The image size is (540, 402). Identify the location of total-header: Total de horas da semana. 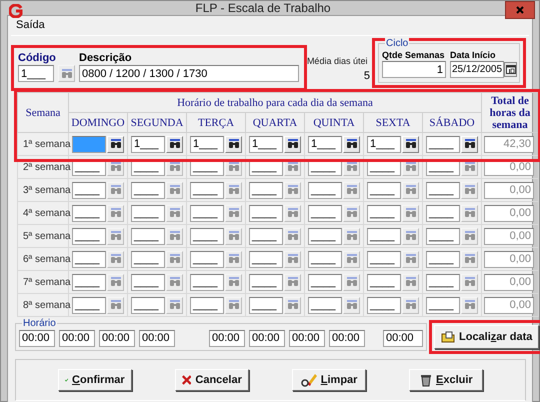
(510, 112).